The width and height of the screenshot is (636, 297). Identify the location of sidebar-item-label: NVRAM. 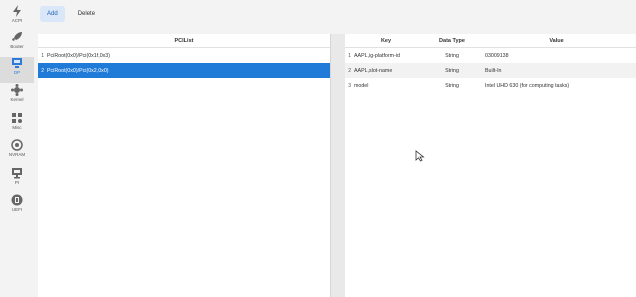
(17, 154).